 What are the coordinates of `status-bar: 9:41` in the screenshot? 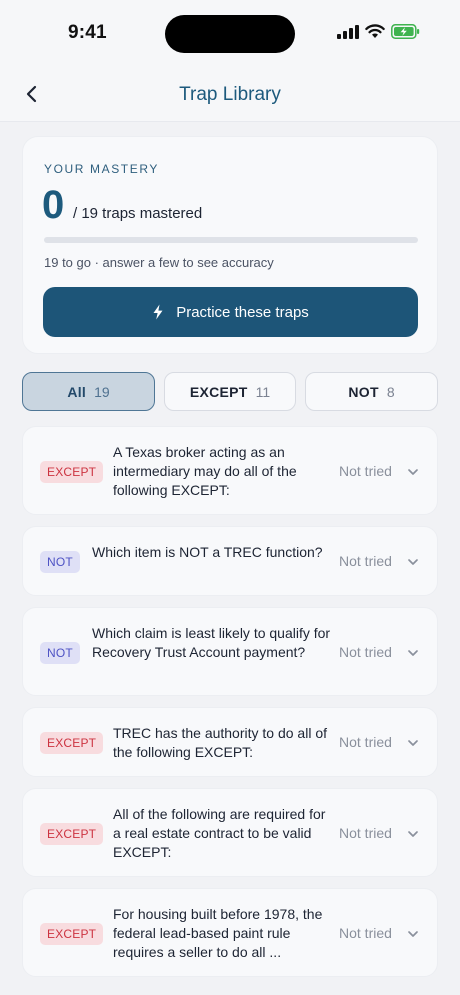 It's located at (230, 34).